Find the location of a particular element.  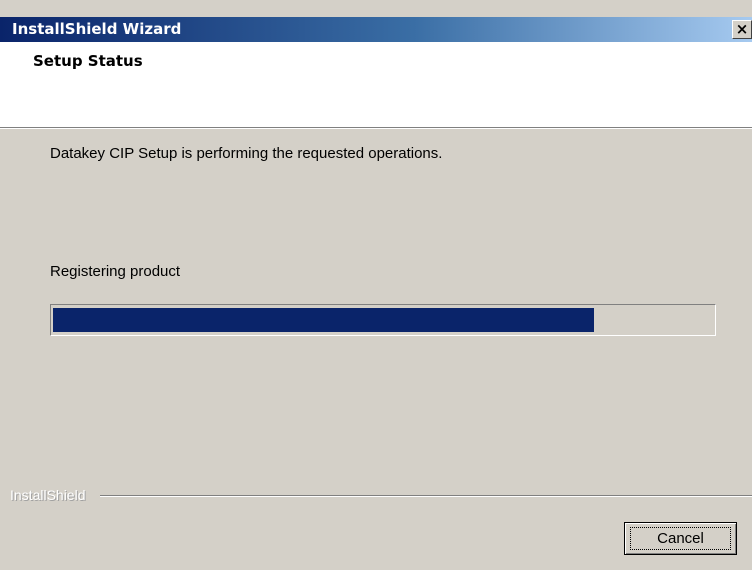

progress-label: Registering product is located at coordinates (115, 271).